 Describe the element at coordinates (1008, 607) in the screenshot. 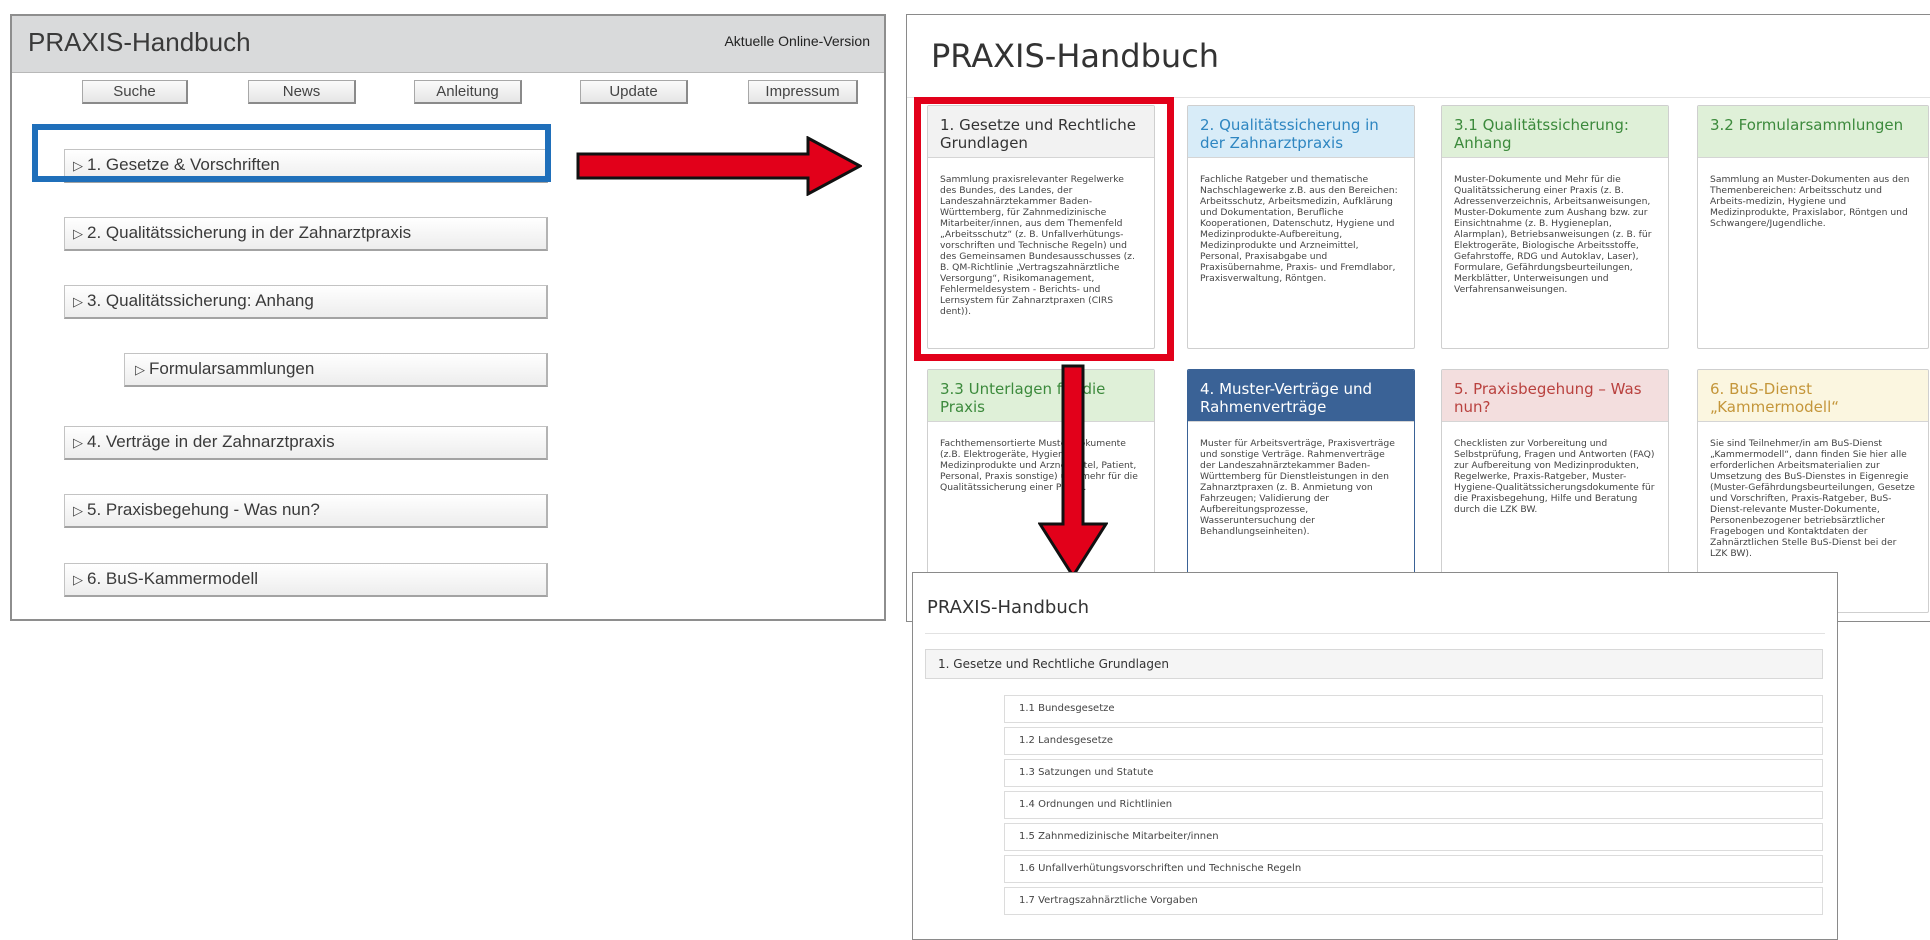

I see `detail-app-title: PRAXIS-Handbuch` at that location.